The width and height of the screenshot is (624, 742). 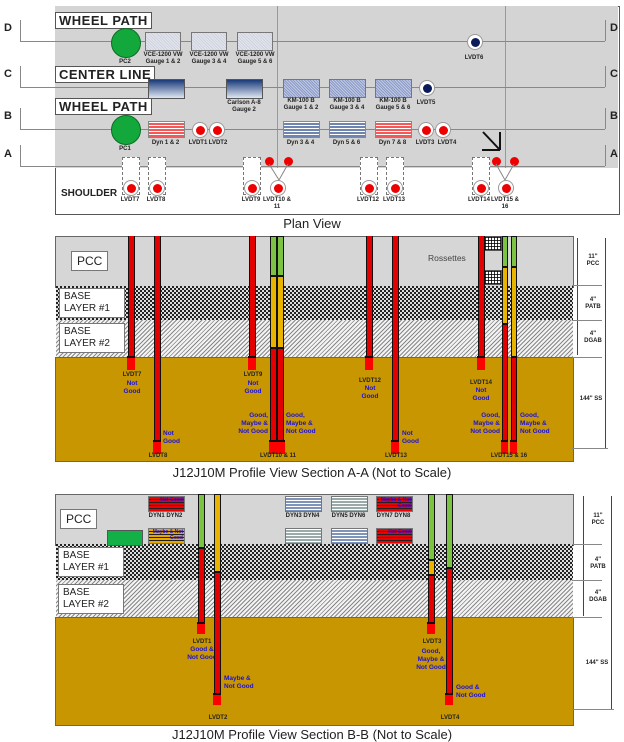 I want to click on lvdt12-label: LVDT12, so click(x=368, y=200).